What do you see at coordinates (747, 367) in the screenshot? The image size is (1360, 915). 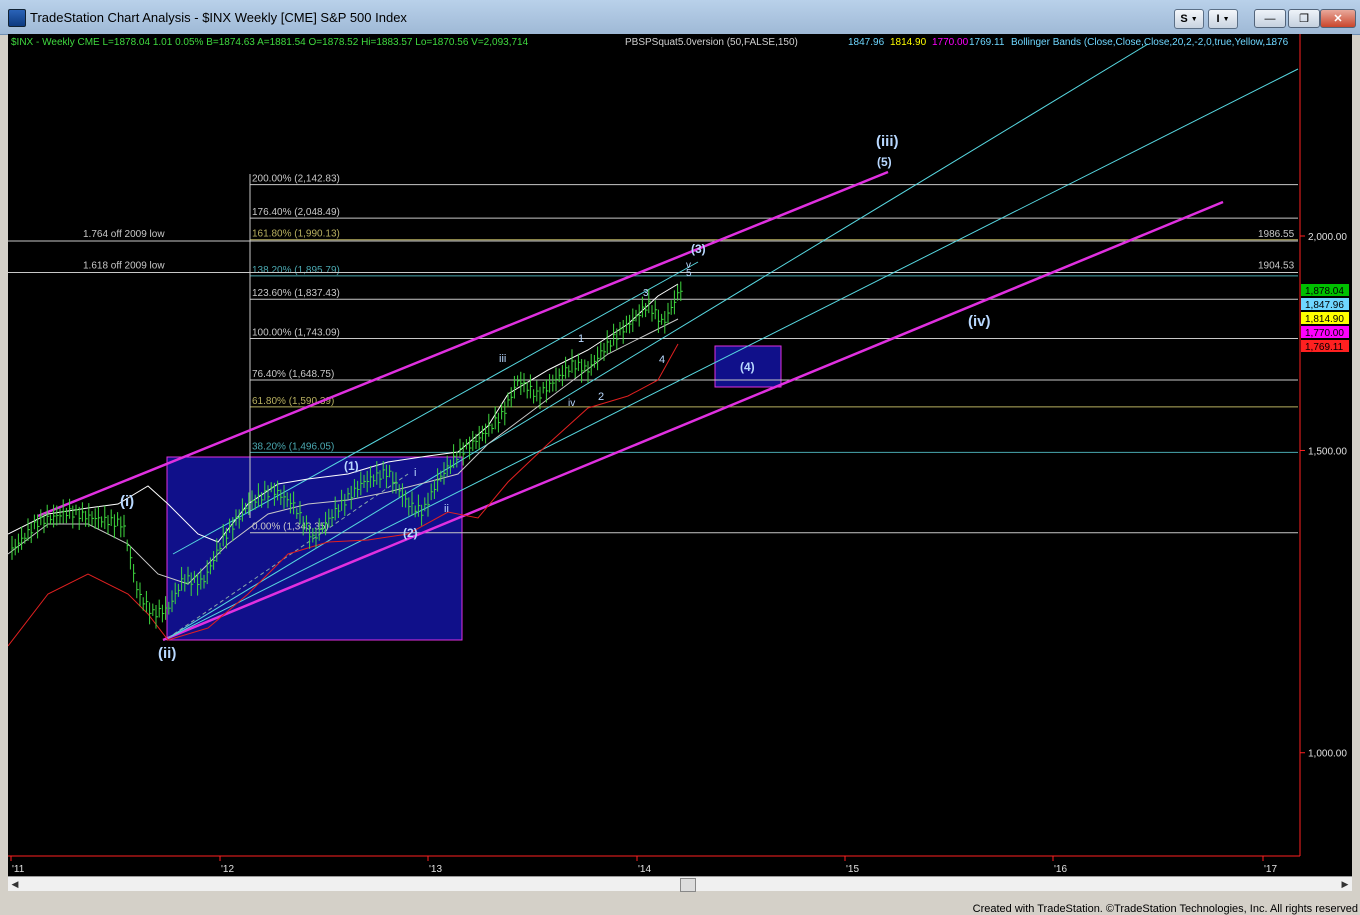 I see `wave-label: (4)` at bounding box center [747, 367].